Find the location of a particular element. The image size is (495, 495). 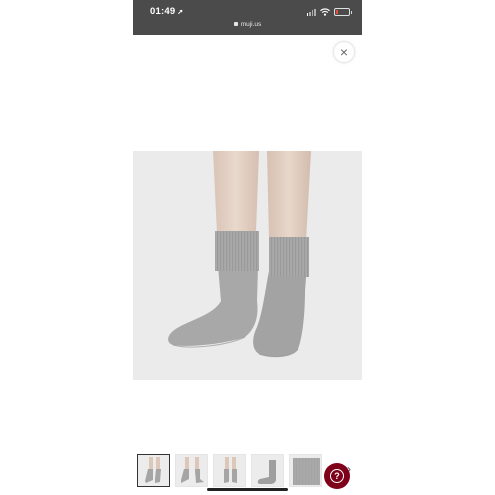

lock-icon is located at coordinates (235, 24).